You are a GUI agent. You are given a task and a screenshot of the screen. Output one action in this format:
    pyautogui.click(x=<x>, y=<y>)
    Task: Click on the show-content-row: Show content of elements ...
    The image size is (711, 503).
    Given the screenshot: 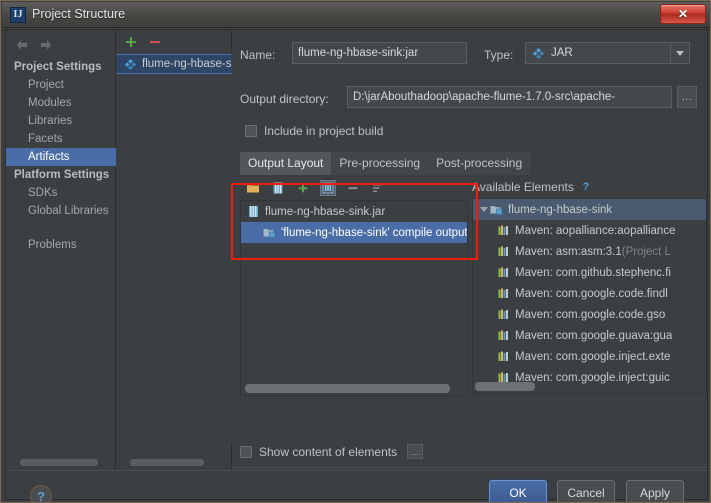 What is the action you would take?
    pyautogui.click(x=332, y=451)
    